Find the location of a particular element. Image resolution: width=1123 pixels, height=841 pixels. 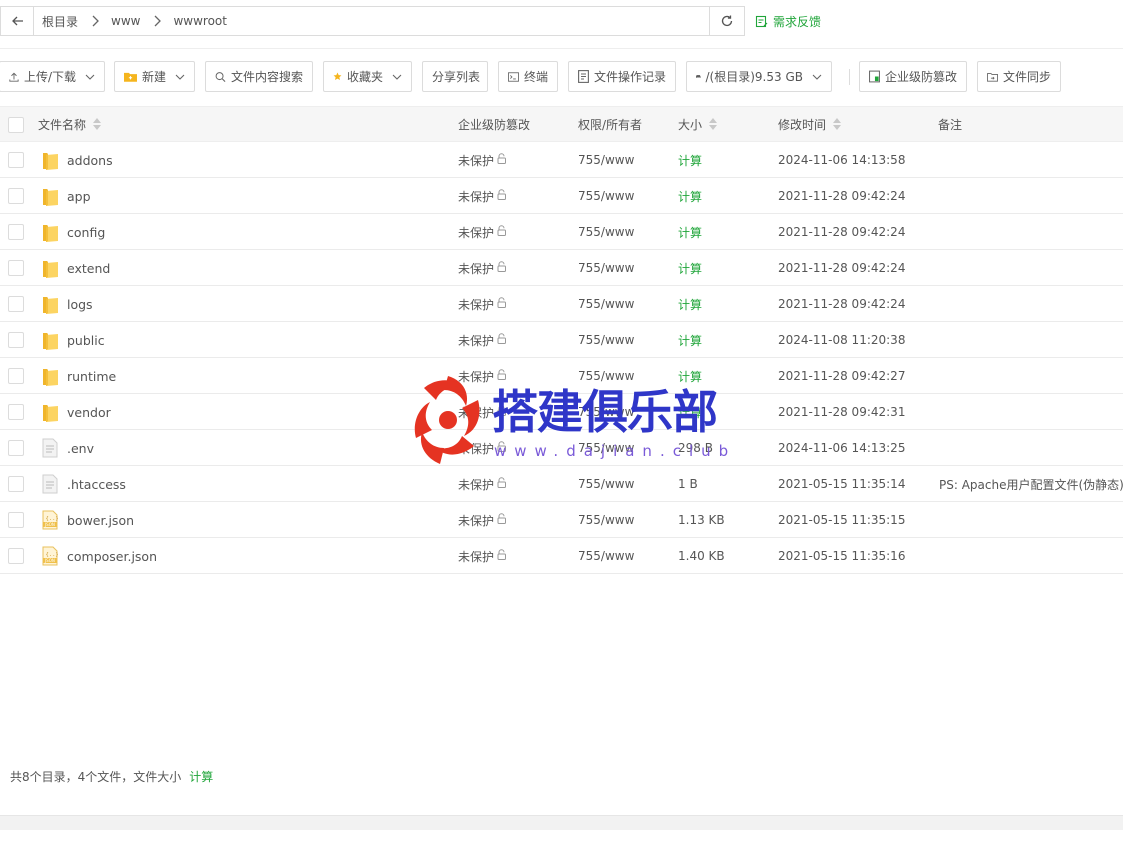

file-name: vendor is located at coordinates (89, 412).